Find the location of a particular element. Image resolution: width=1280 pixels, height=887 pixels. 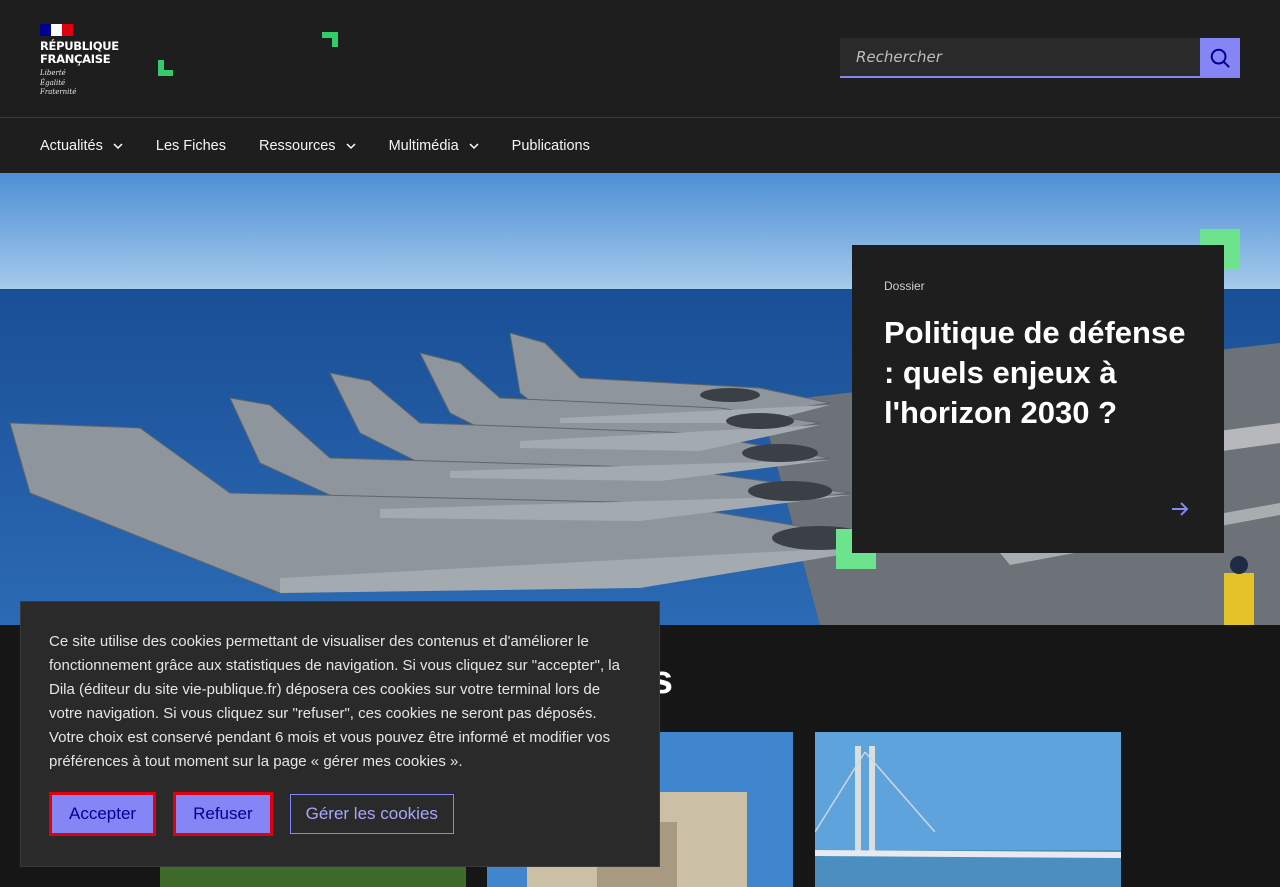

devise-line3: Fraternité is located at coordinates (58, 92).